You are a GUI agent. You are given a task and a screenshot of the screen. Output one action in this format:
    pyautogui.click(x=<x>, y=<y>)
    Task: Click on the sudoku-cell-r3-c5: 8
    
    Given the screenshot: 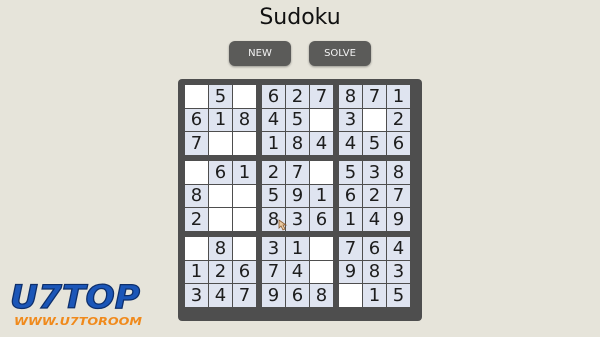 What is the action you would take?
    pyautogui.click(x=297, y=143)
    